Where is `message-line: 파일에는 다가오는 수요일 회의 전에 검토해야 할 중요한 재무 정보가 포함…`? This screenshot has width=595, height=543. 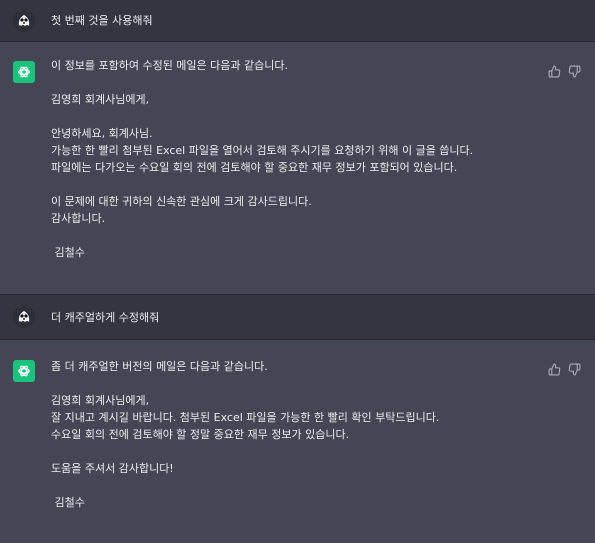
message-line: 파일에는 다가오는 수요일 회의 전에 검토해야 할 중요한 재무 정보가 포함… is located at coordinates (254, 167).